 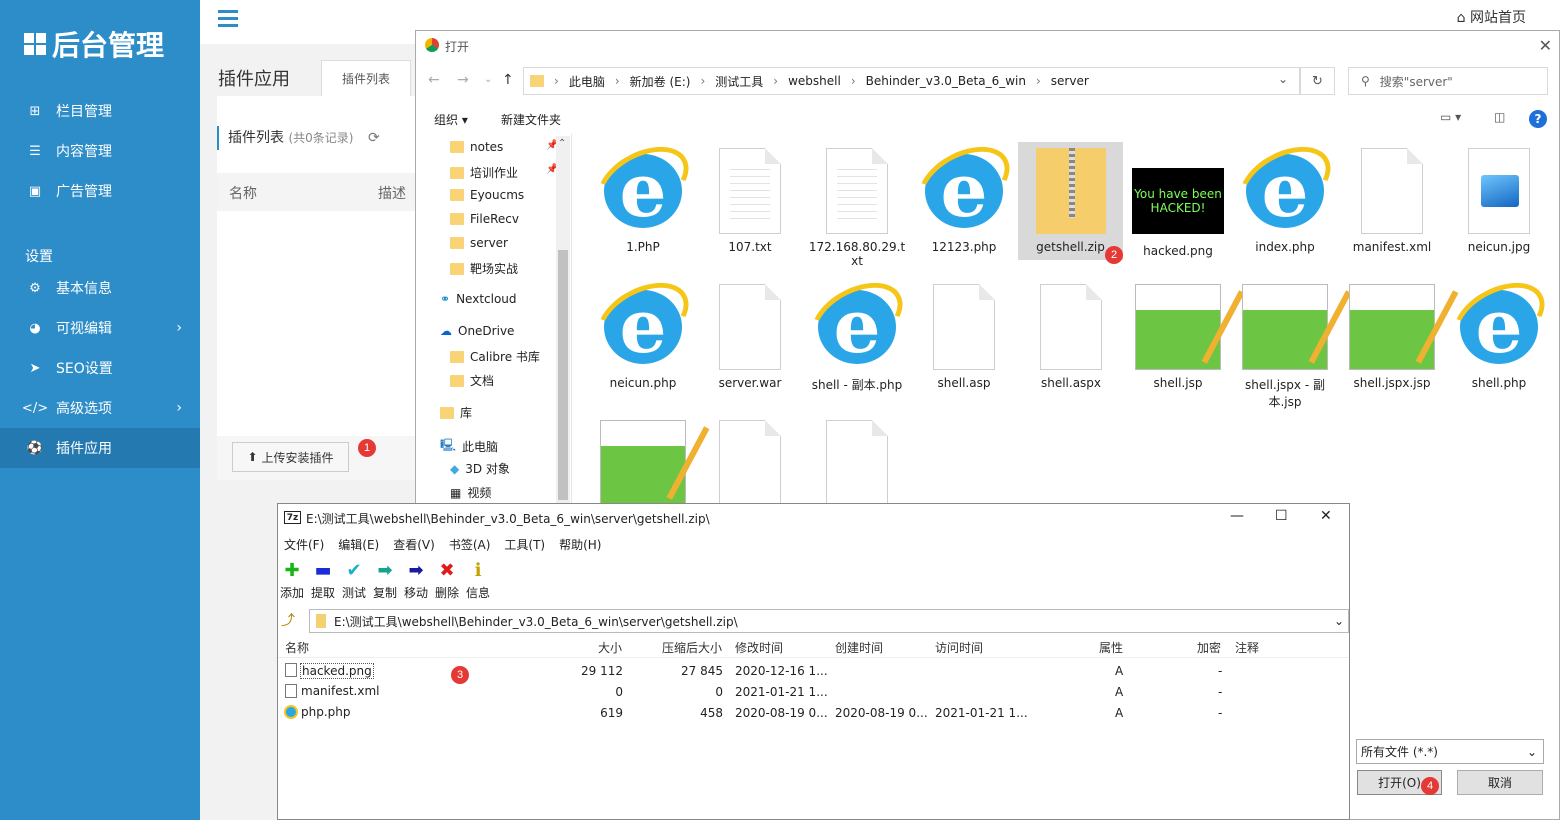 What do you see at coordinates (487, 195) in the screenshot?
I see `tree-item: Eyoucms` at bounding box center [487, 195].